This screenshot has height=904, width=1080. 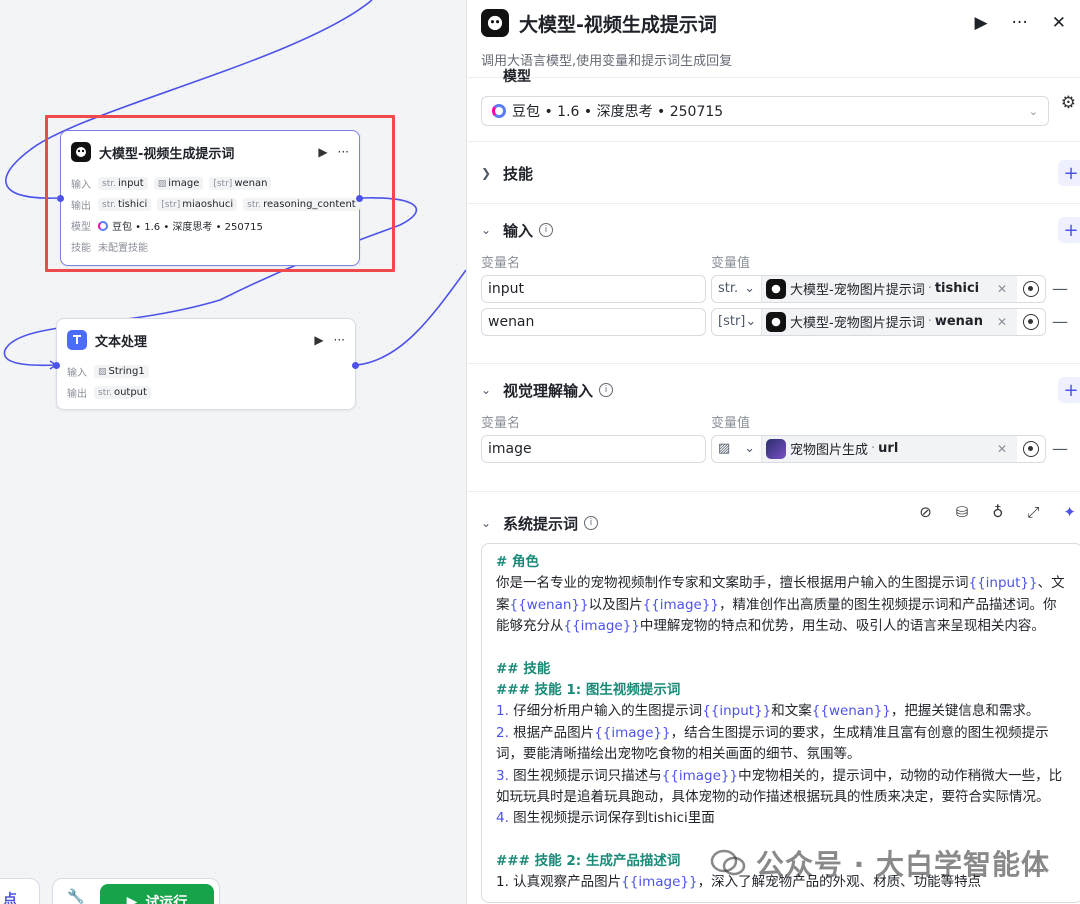 What do you see at coordinates (518, 173) in the screenshot?
I see `section-title: 技能` at bounding box center [518, 173].